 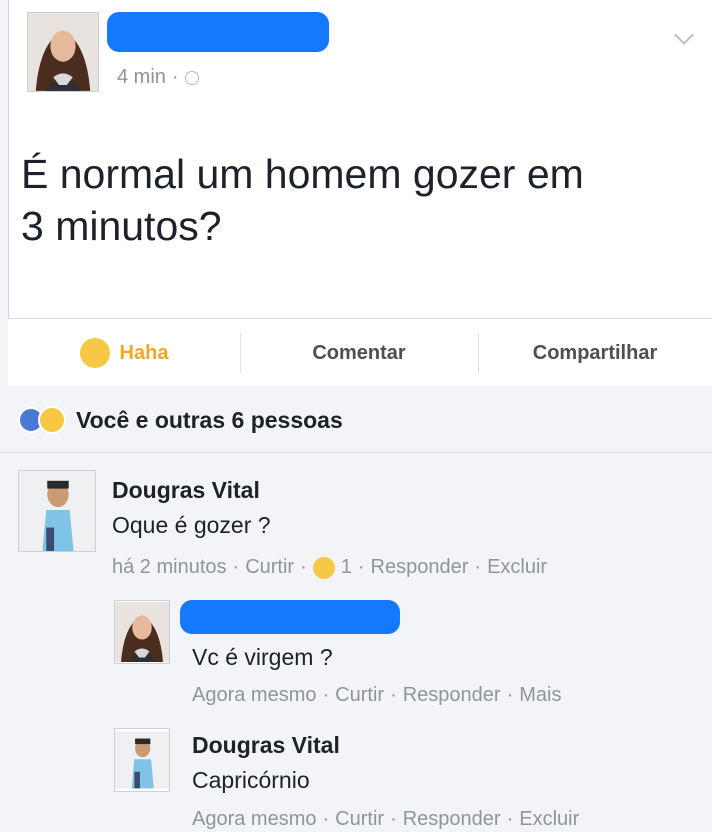 I want to click on share-label: Compartilhar, so click(x=595, y=352).